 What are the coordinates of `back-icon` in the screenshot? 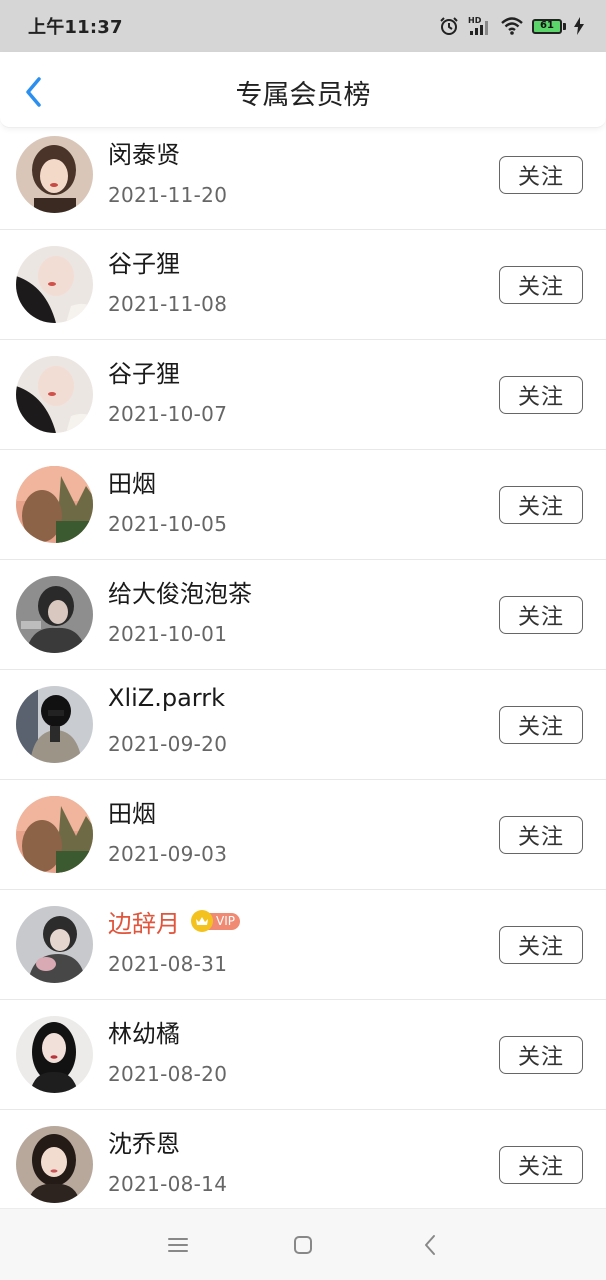 It's located at (430, 1245).